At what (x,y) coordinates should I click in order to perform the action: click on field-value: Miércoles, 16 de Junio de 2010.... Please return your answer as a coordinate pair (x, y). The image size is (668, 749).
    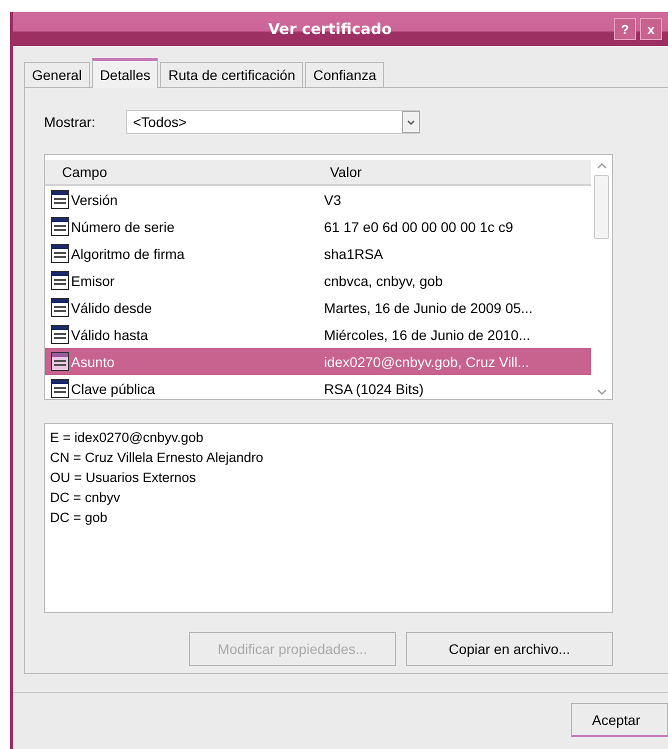
    Looking at the image, I should click on (427, 334).